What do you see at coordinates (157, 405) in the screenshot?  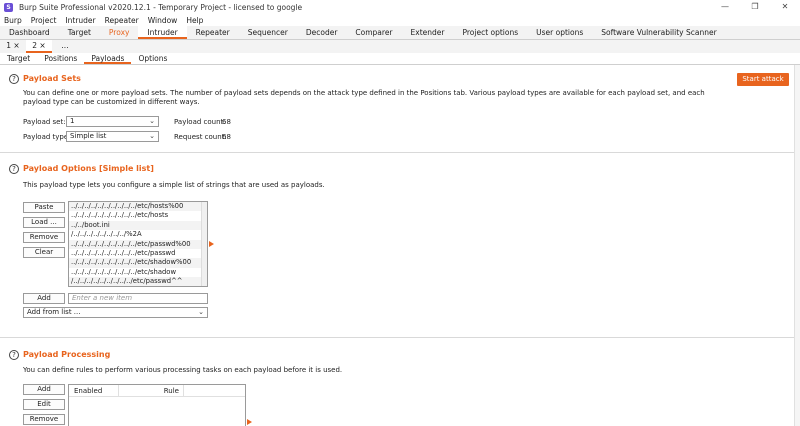 I see `processing-rules-table: Enabled Rule` at bounding box center [157, 405].